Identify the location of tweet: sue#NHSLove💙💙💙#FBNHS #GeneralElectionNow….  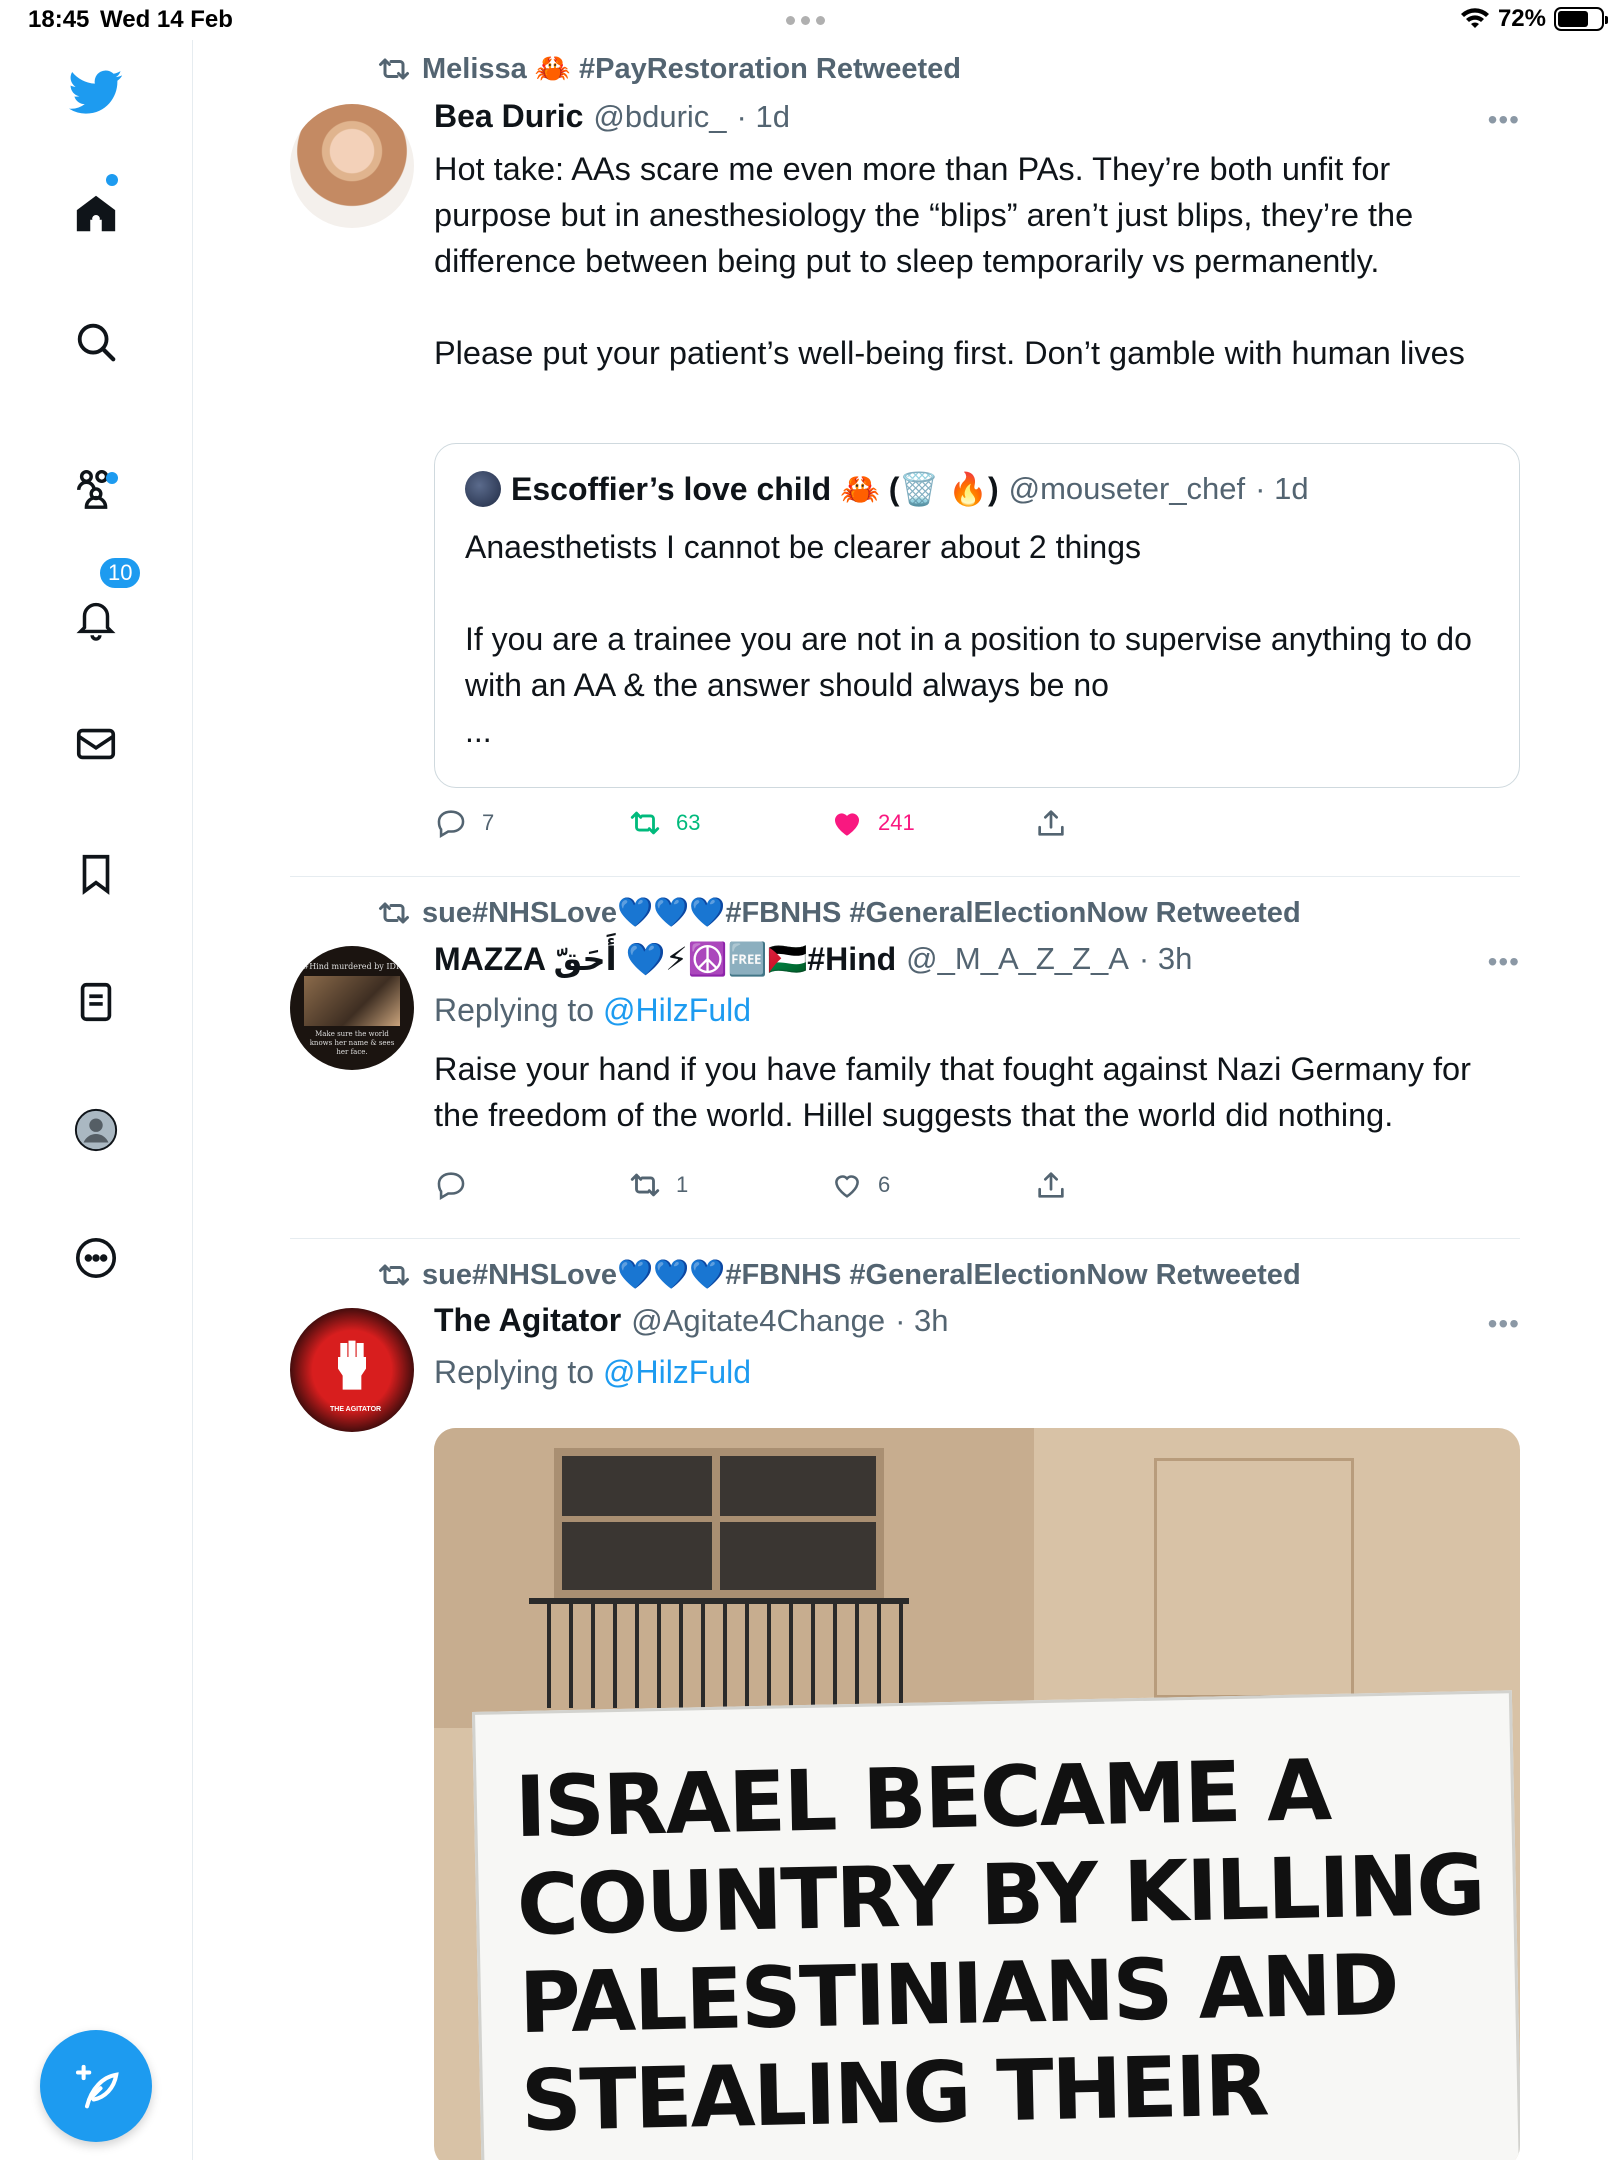
(905, 1076).